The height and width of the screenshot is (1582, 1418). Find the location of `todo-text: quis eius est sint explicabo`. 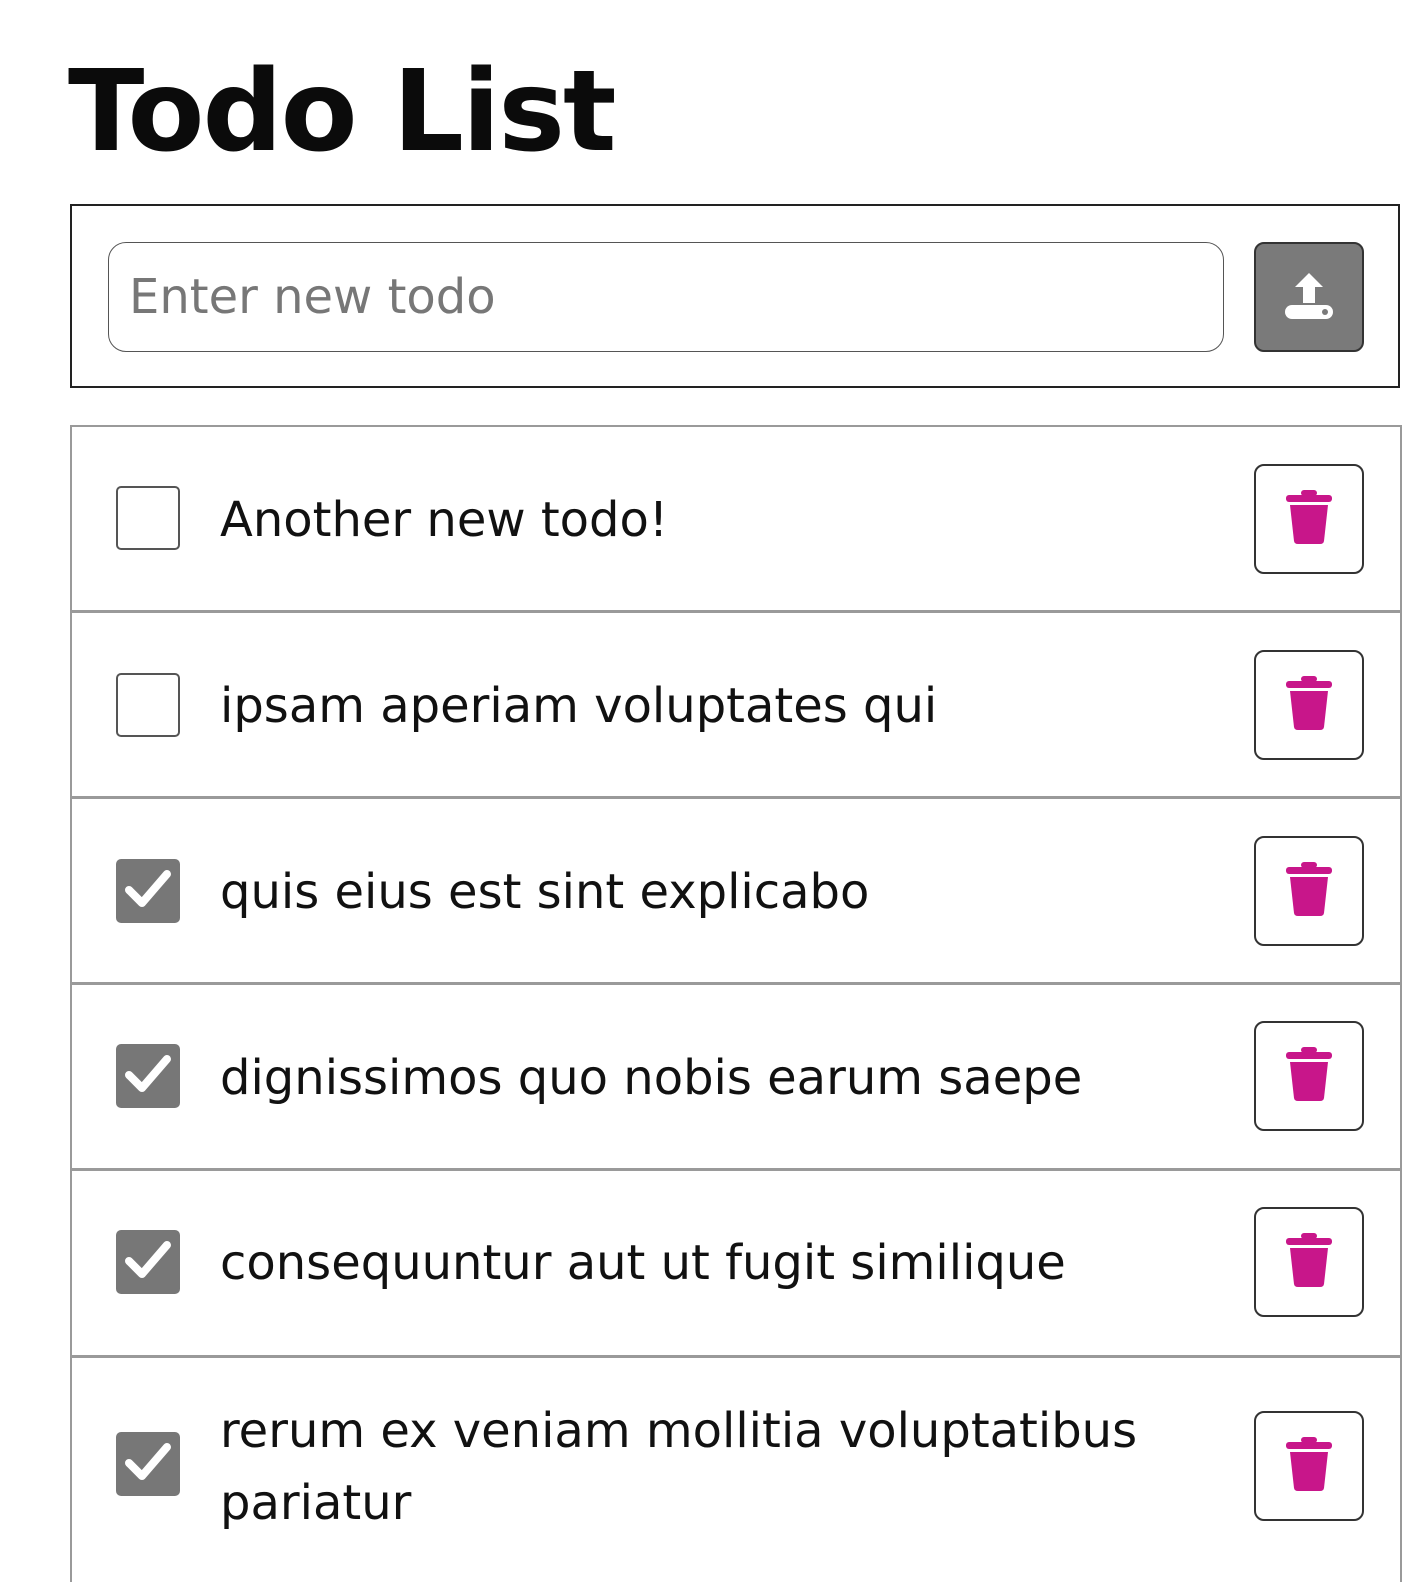

todo-text: quis eius est sint explicabo is located at coordinates (545, 892).